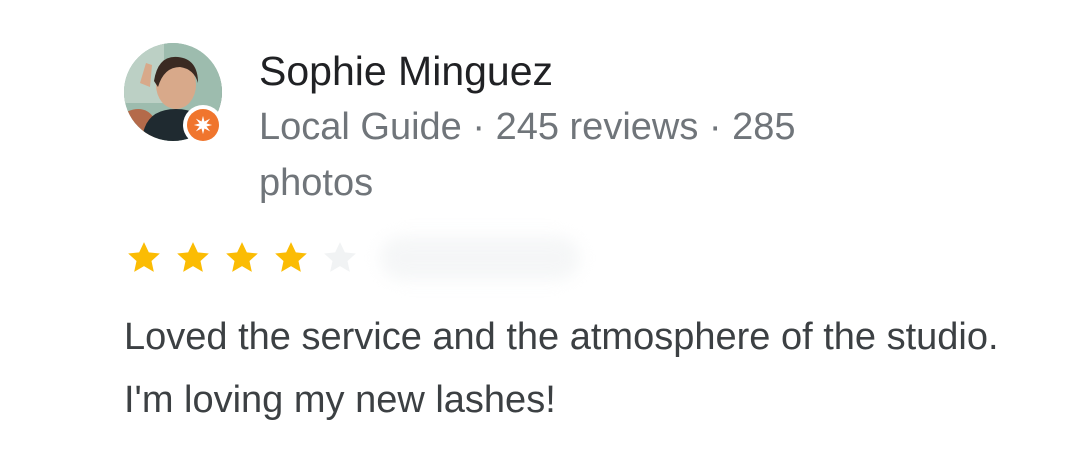  I want to click on author-name: Sophie Minguez, so click(406, 71).